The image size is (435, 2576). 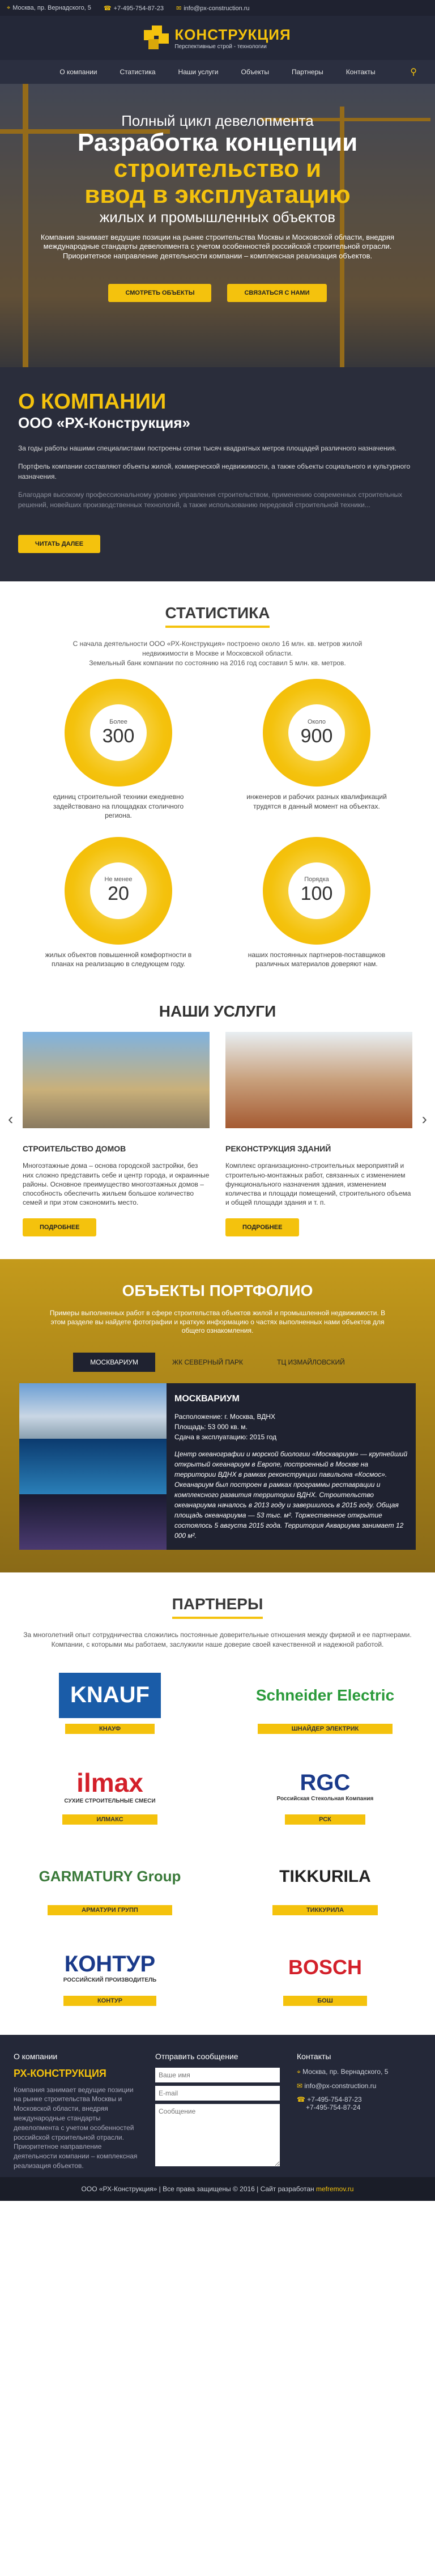 What do you see at coordinates (311, 1362) in the screenshot?
I see `tab-izmaylovsky: ТЦ ИЗМАЙЛОВСКИЙ` at bounding box center [311, 1362].